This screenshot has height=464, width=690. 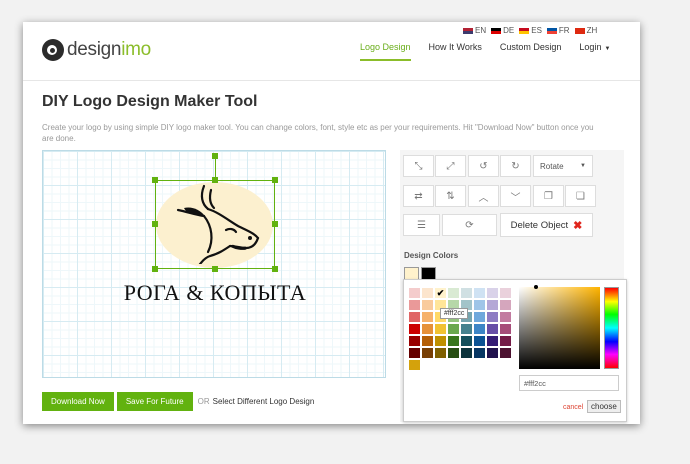 I want to click on resize-handle-bc, so click(x=215, y=269).